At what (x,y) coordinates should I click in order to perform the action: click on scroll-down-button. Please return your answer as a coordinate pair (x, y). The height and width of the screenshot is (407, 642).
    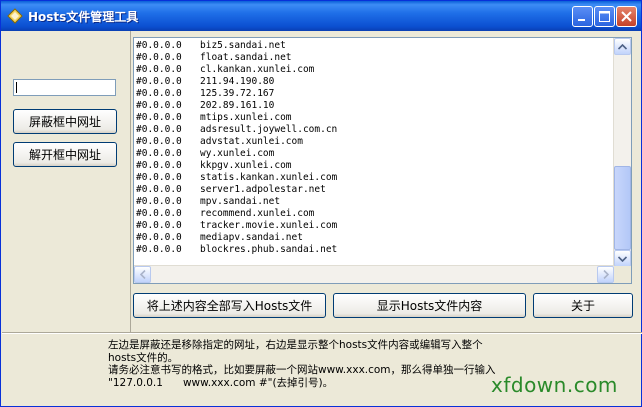
    Looking at the image, I should click on (622, 258).